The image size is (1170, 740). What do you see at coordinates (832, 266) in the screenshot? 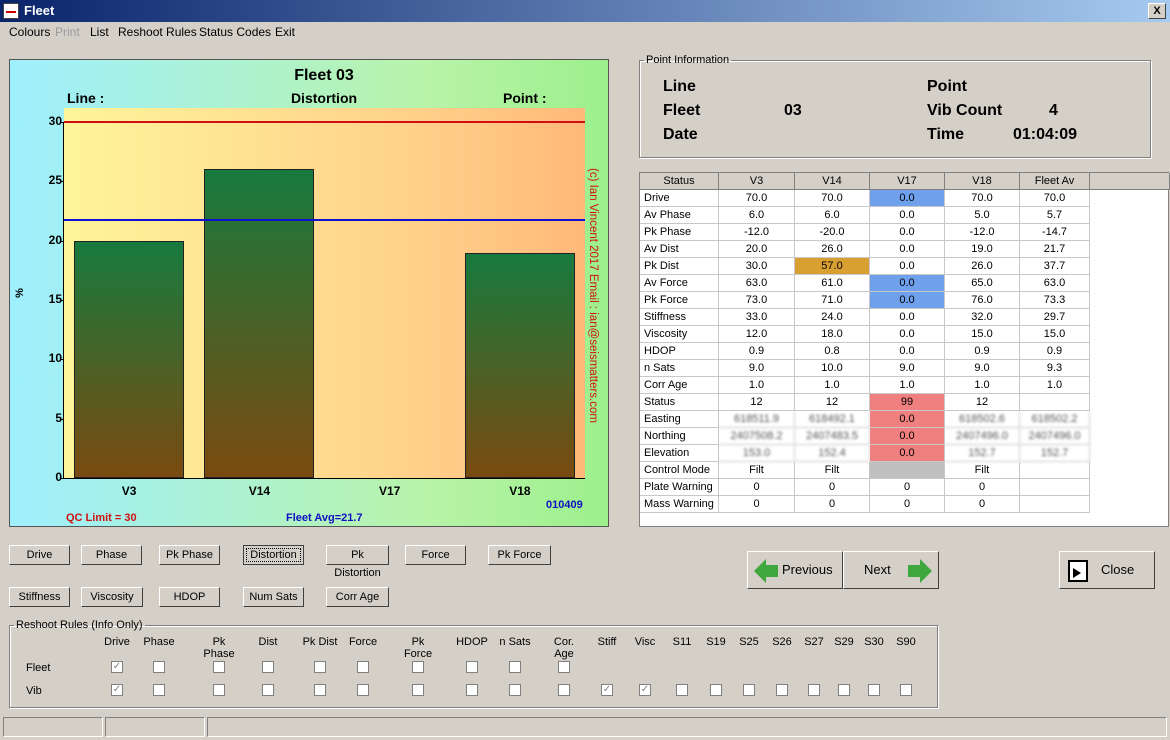
I see `grid-cell: 57.0` at bounding box center [832, 266].